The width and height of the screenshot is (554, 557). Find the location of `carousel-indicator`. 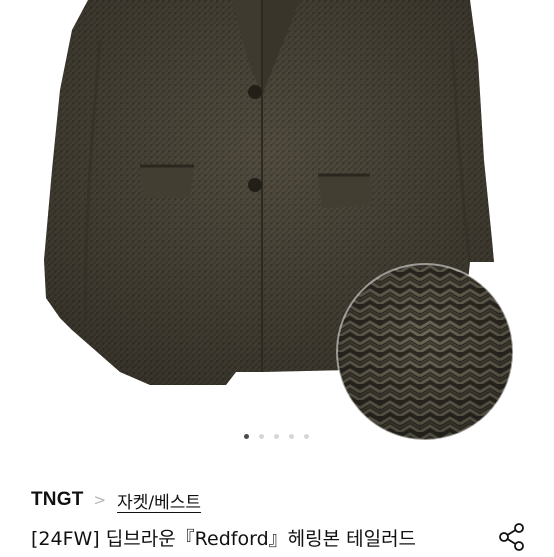

carousel-indicator is located at coordinates (277, 437).